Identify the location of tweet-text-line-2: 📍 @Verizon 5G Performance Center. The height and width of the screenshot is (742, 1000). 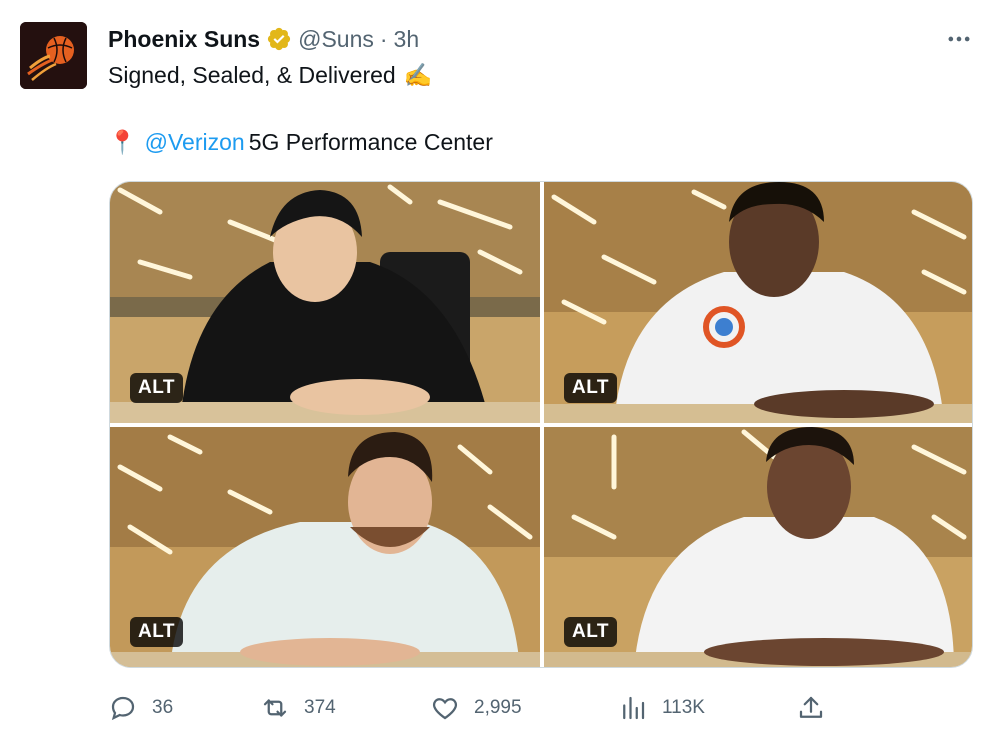
(300, 142).